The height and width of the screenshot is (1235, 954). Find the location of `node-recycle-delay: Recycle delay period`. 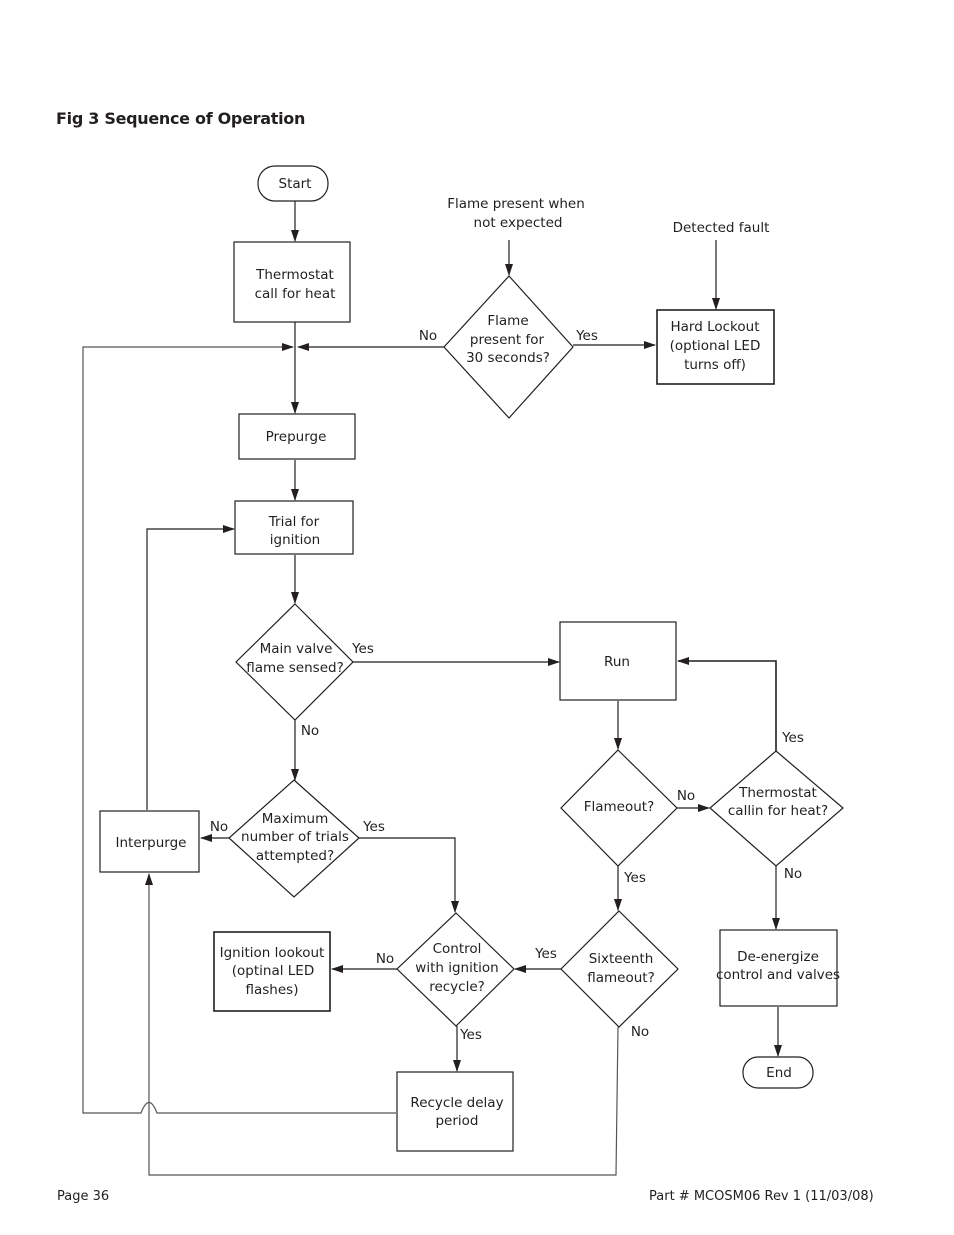

node-recycle-delay: Recycle delay period is located at coordinates (455, 1111).